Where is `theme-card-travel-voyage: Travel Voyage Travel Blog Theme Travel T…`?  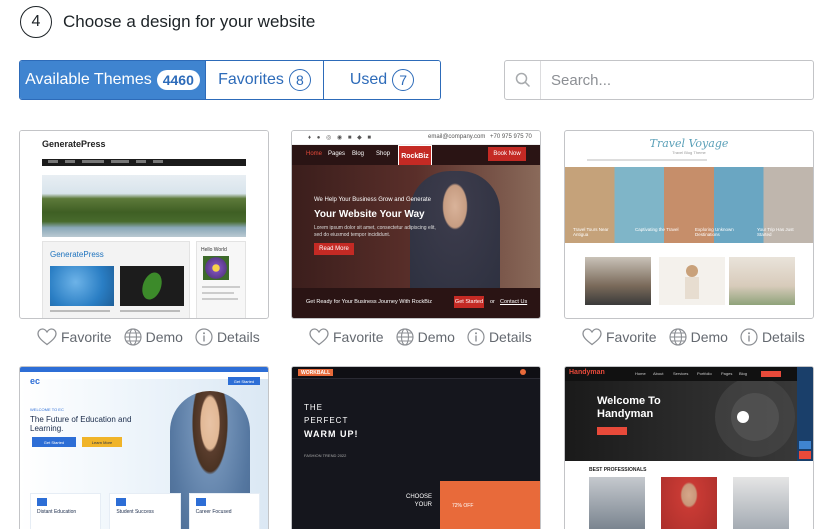 theme-card-travel-voyage: Travel Voyage Travel Blog Theme Travel T… is located at coordinates (689, 224).